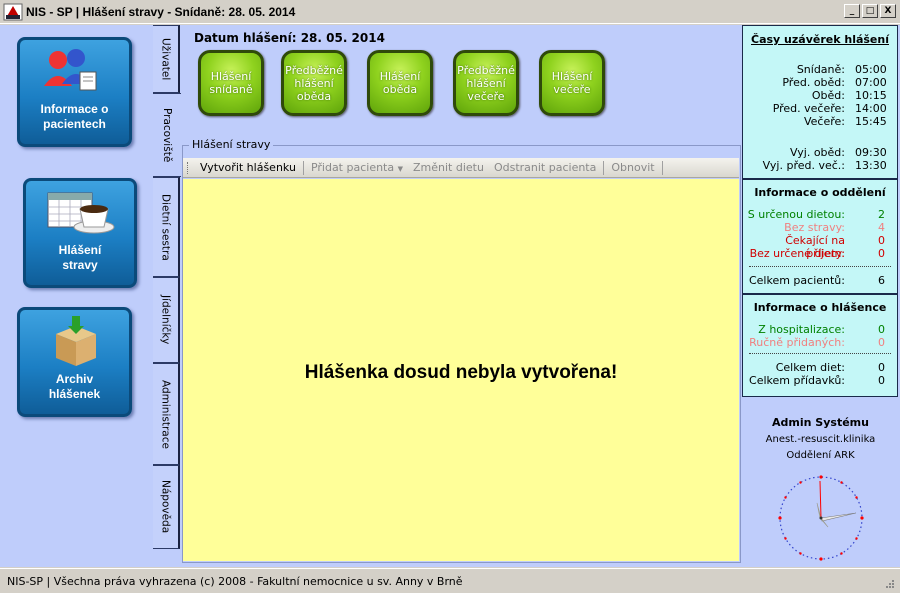  Describe the element at coordinates (820, 353) in the screenshot. I see `divider` at that location.